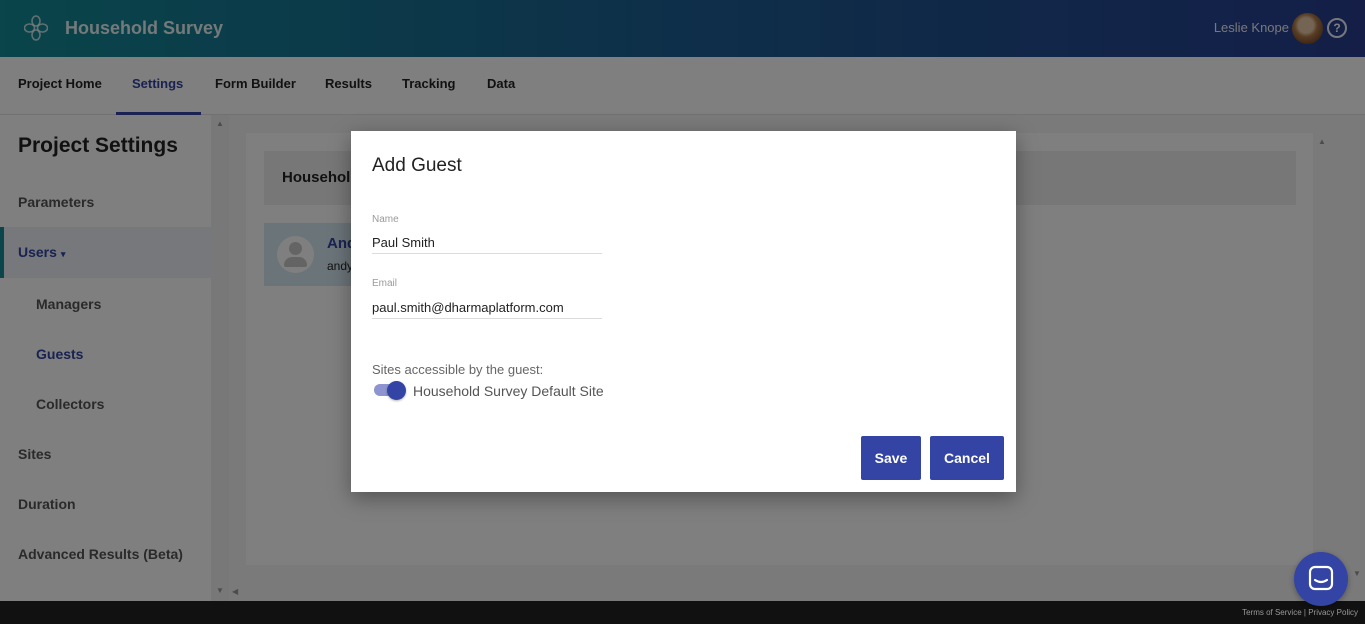 This screenshot has width=1365, height=624. I want to click on email-field, so click(487, 308).